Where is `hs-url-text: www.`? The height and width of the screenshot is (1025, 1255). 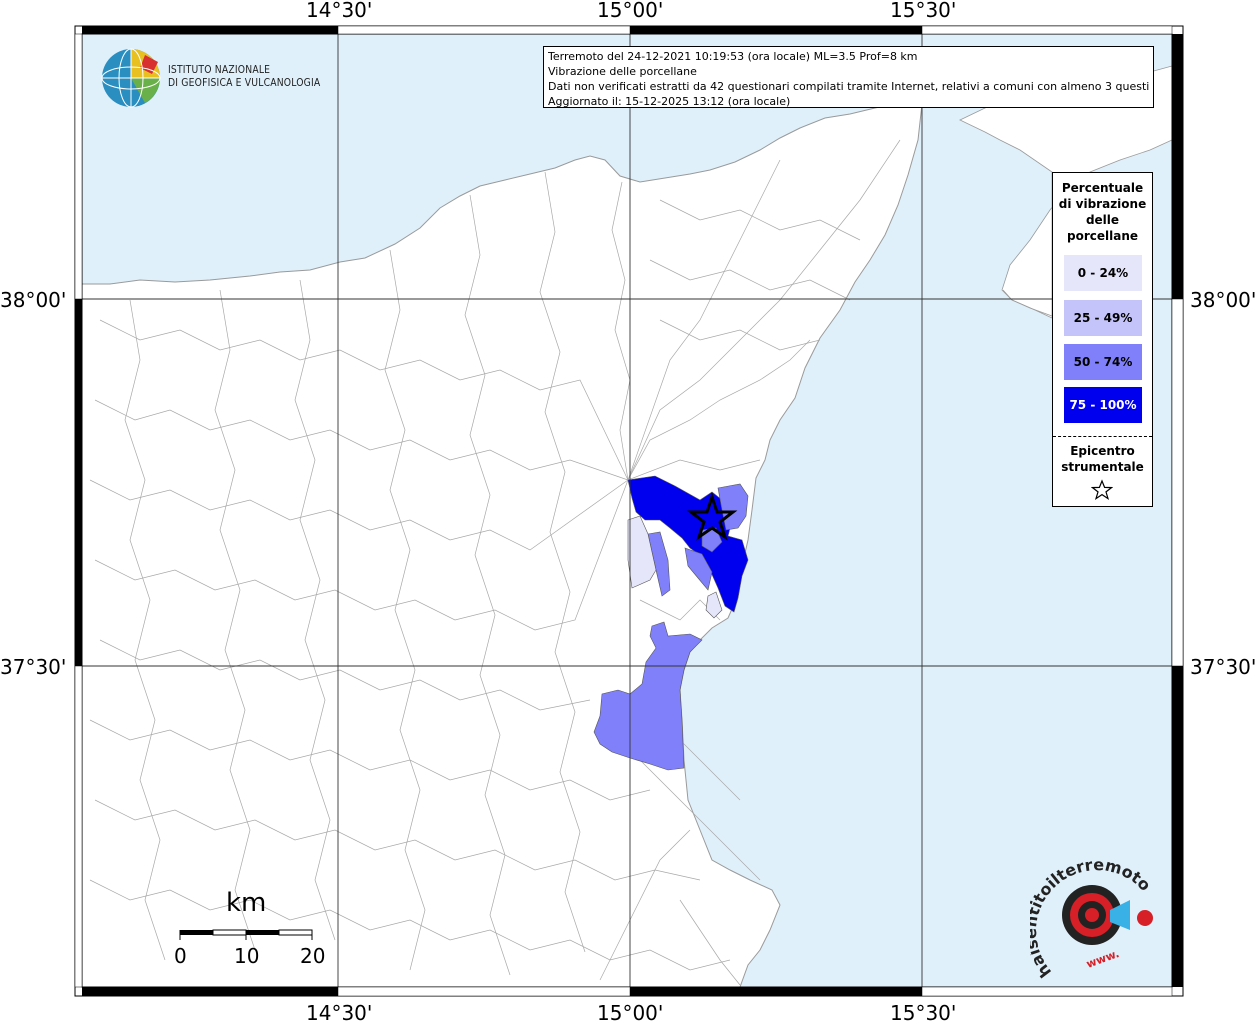 hs-url-text: www. is located at coordinates (1103, 959).